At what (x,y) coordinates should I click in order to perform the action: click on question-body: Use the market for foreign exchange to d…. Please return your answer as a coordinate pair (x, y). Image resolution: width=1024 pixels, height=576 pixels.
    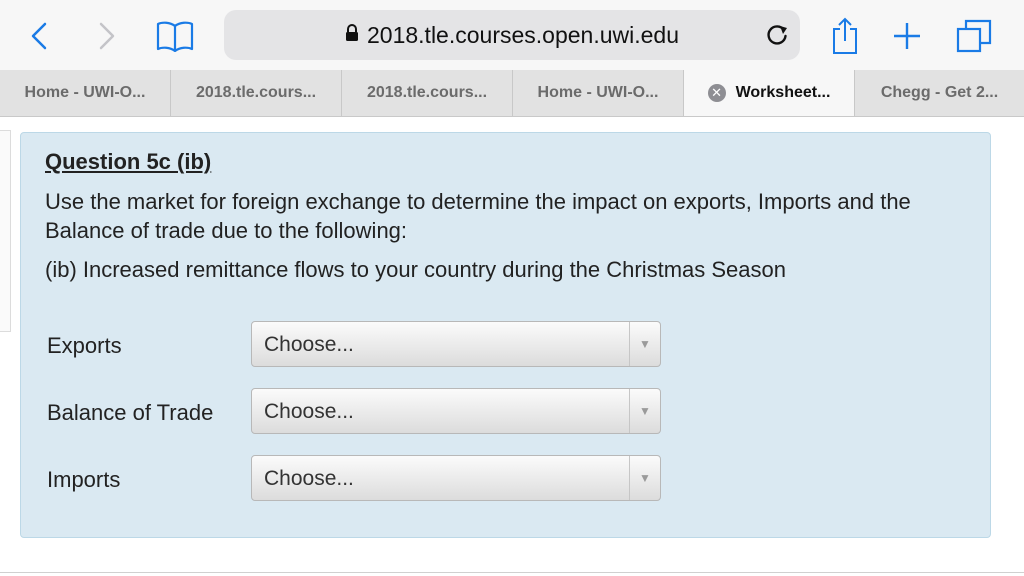
    Looking at the image, I should click on (478, 216).